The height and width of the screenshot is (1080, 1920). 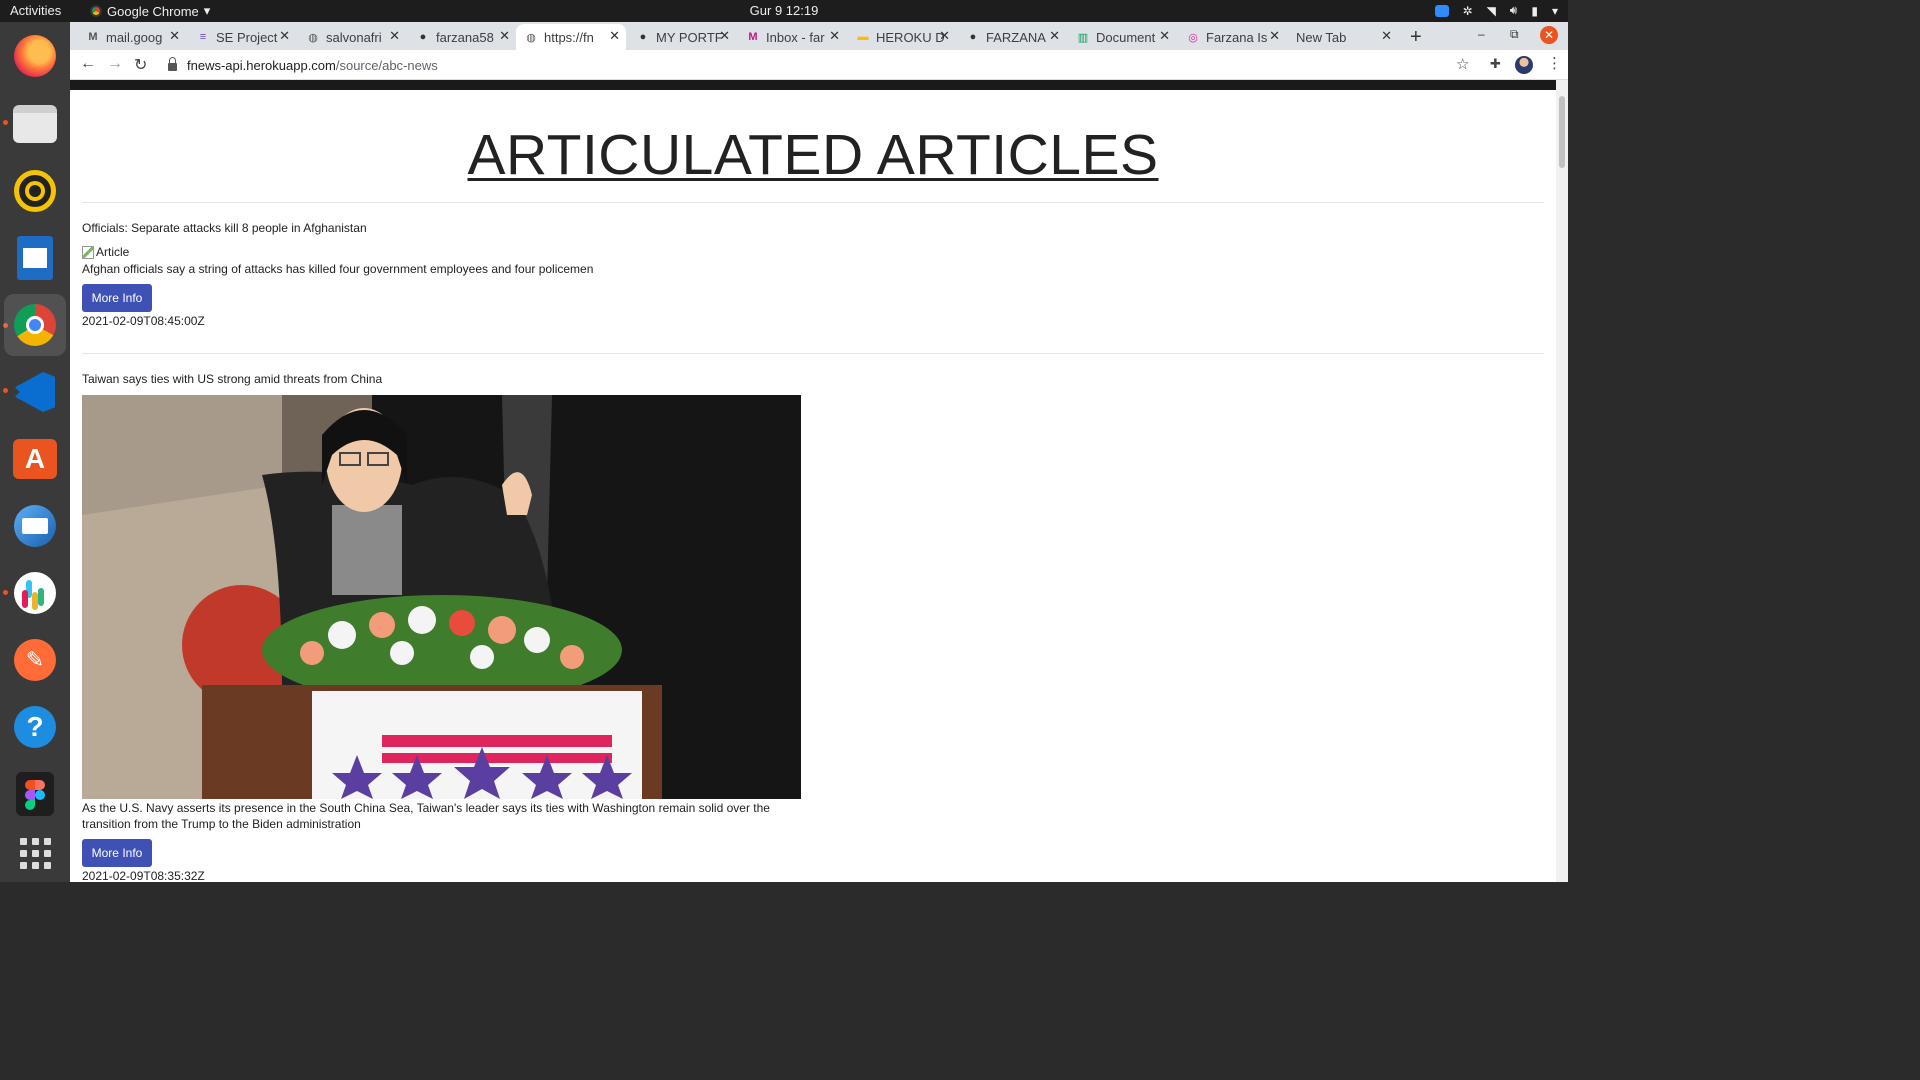 What do you see at coordinates (35, 56) in the screenshot?
I see `firefox-launcher` at bounding box center [35, 56].